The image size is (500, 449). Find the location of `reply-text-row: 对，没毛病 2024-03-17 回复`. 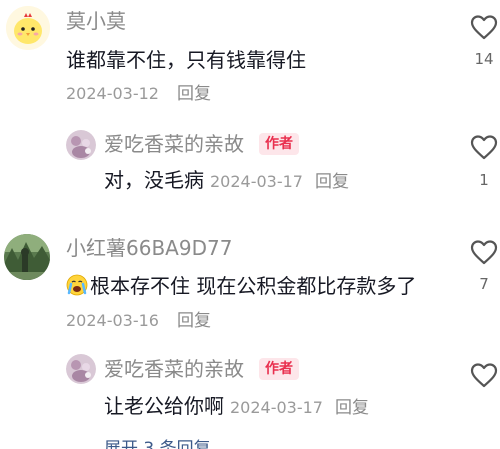

reply-text-row: 对，没毛病 2024-03-17 回复 is located at coordinates (226, 181).